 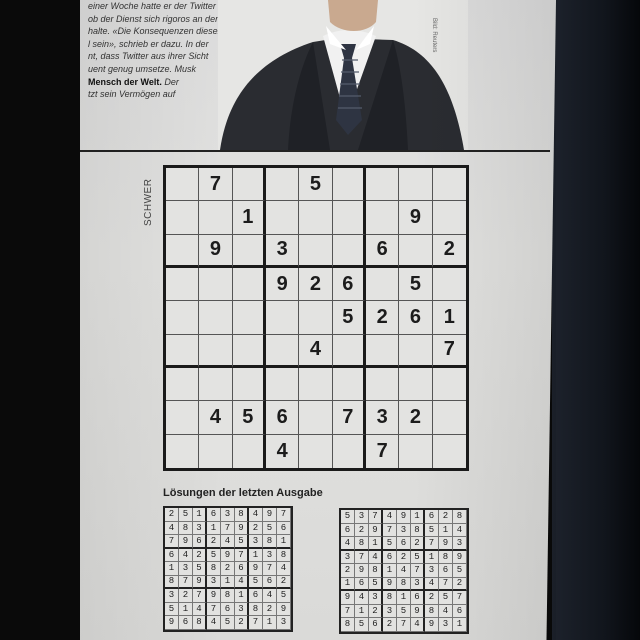 I want to click on background-fabric, so click(x=596, y=320).